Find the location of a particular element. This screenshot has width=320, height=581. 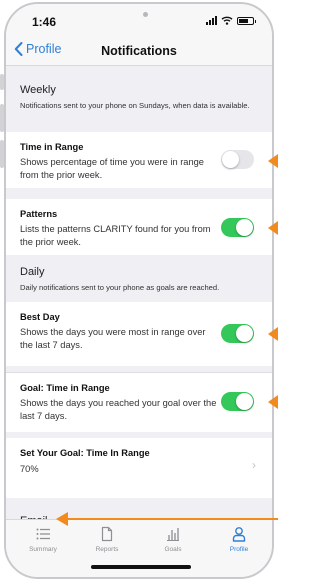

tab-label: Profile is located at coordinates (239, 549).